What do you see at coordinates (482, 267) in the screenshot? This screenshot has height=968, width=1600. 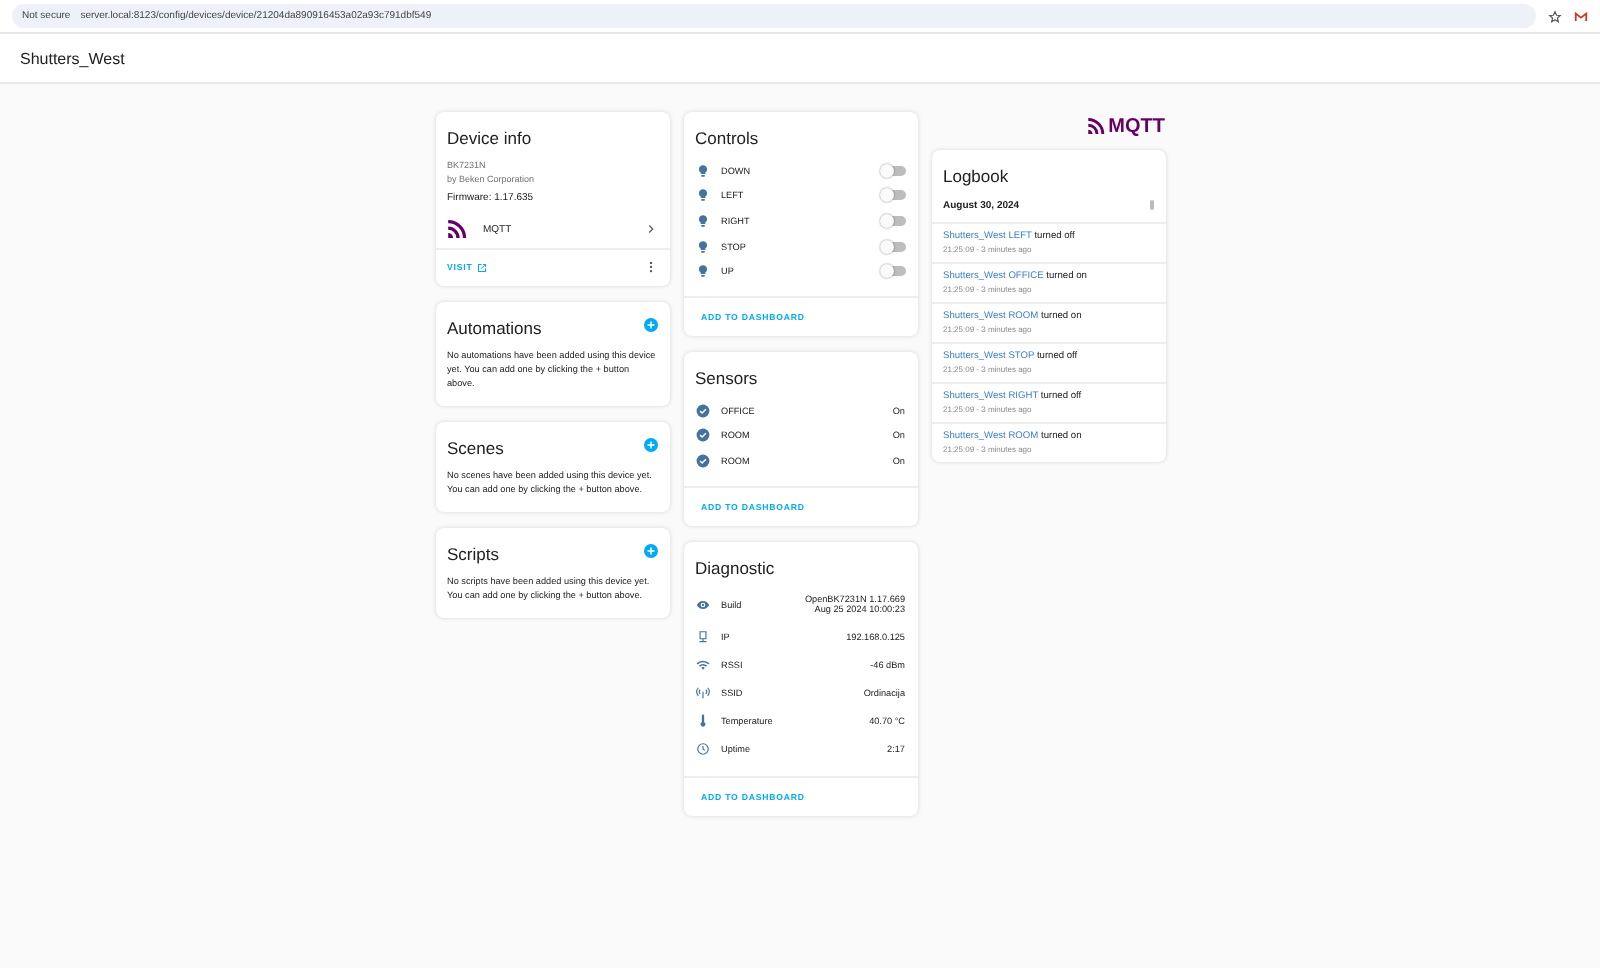 I see `external-link-icon` at bounding box center [482, 267].